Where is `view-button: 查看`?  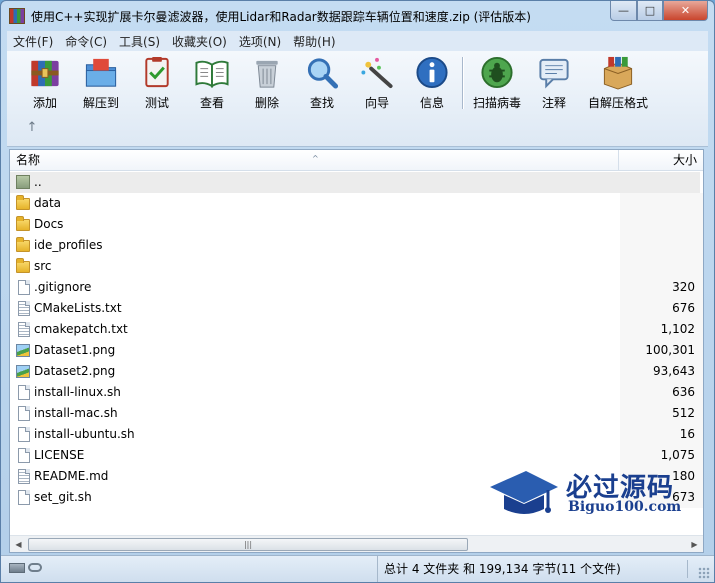 view-button: 查看 is located at coordinates (212, 83).